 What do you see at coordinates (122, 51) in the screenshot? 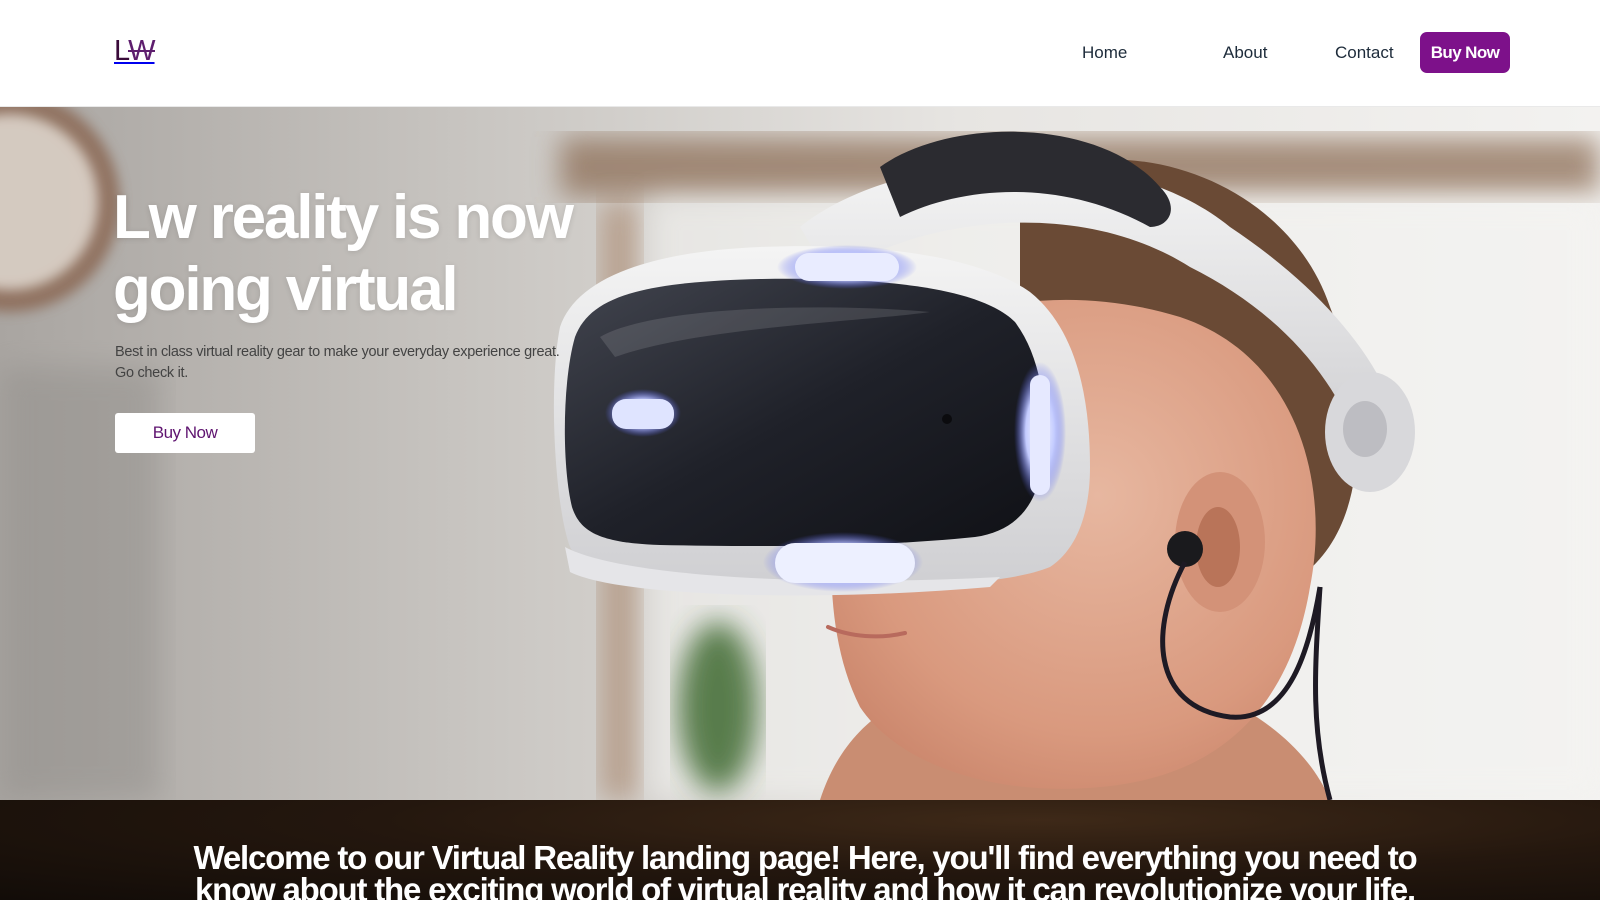
I see `logo-letter-l: L` at bounding box center [122, 51].